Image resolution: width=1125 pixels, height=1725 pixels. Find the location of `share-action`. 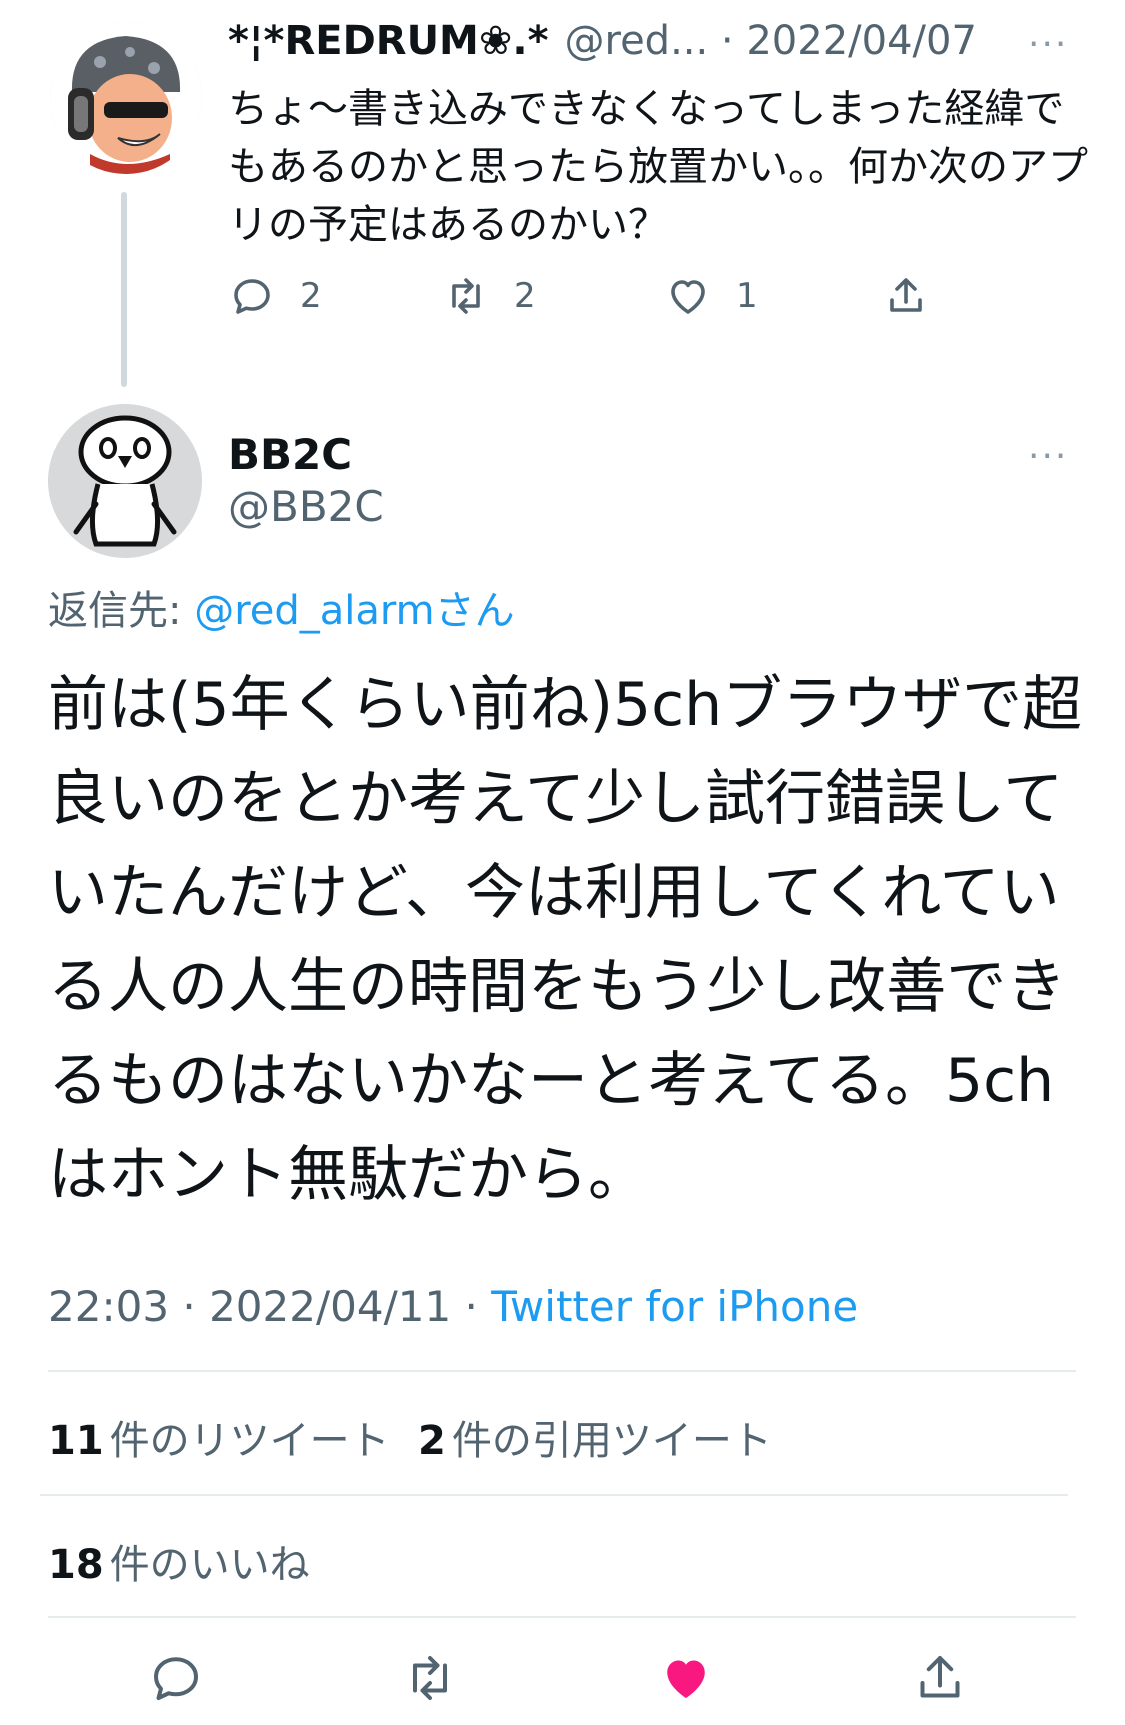

share-action is located at coordinates (918, 296).